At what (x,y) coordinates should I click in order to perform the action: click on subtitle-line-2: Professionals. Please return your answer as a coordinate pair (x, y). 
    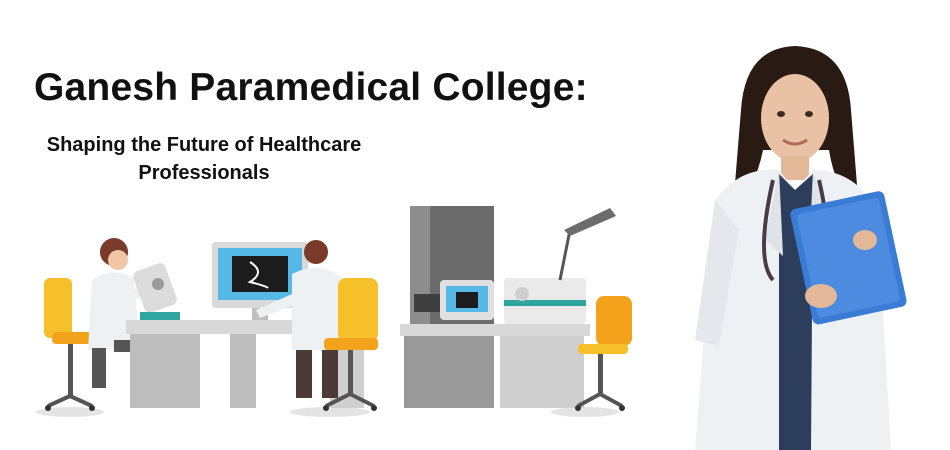
    Looking at the image, I should click on (204, 173).